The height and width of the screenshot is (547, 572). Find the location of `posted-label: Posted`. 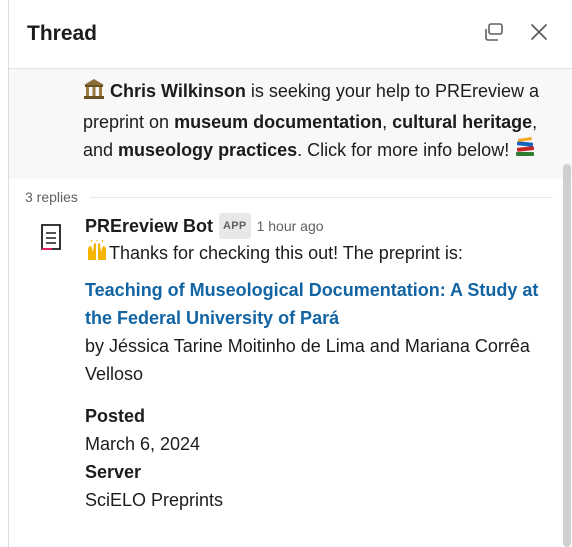

posted-label: Posted is located at coordinates (115, 416).